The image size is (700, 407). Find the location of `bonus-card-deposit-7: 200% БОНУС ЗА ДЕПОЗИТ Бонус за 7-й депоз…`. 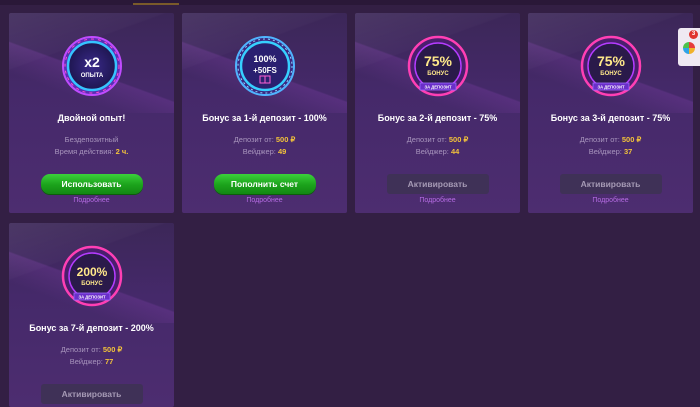

bonus-card-deposit-7: 200% БОНУС ЗА ДЕПОЗИТ Бонус за 7-й депоз… is located at coordinates (91, 315).